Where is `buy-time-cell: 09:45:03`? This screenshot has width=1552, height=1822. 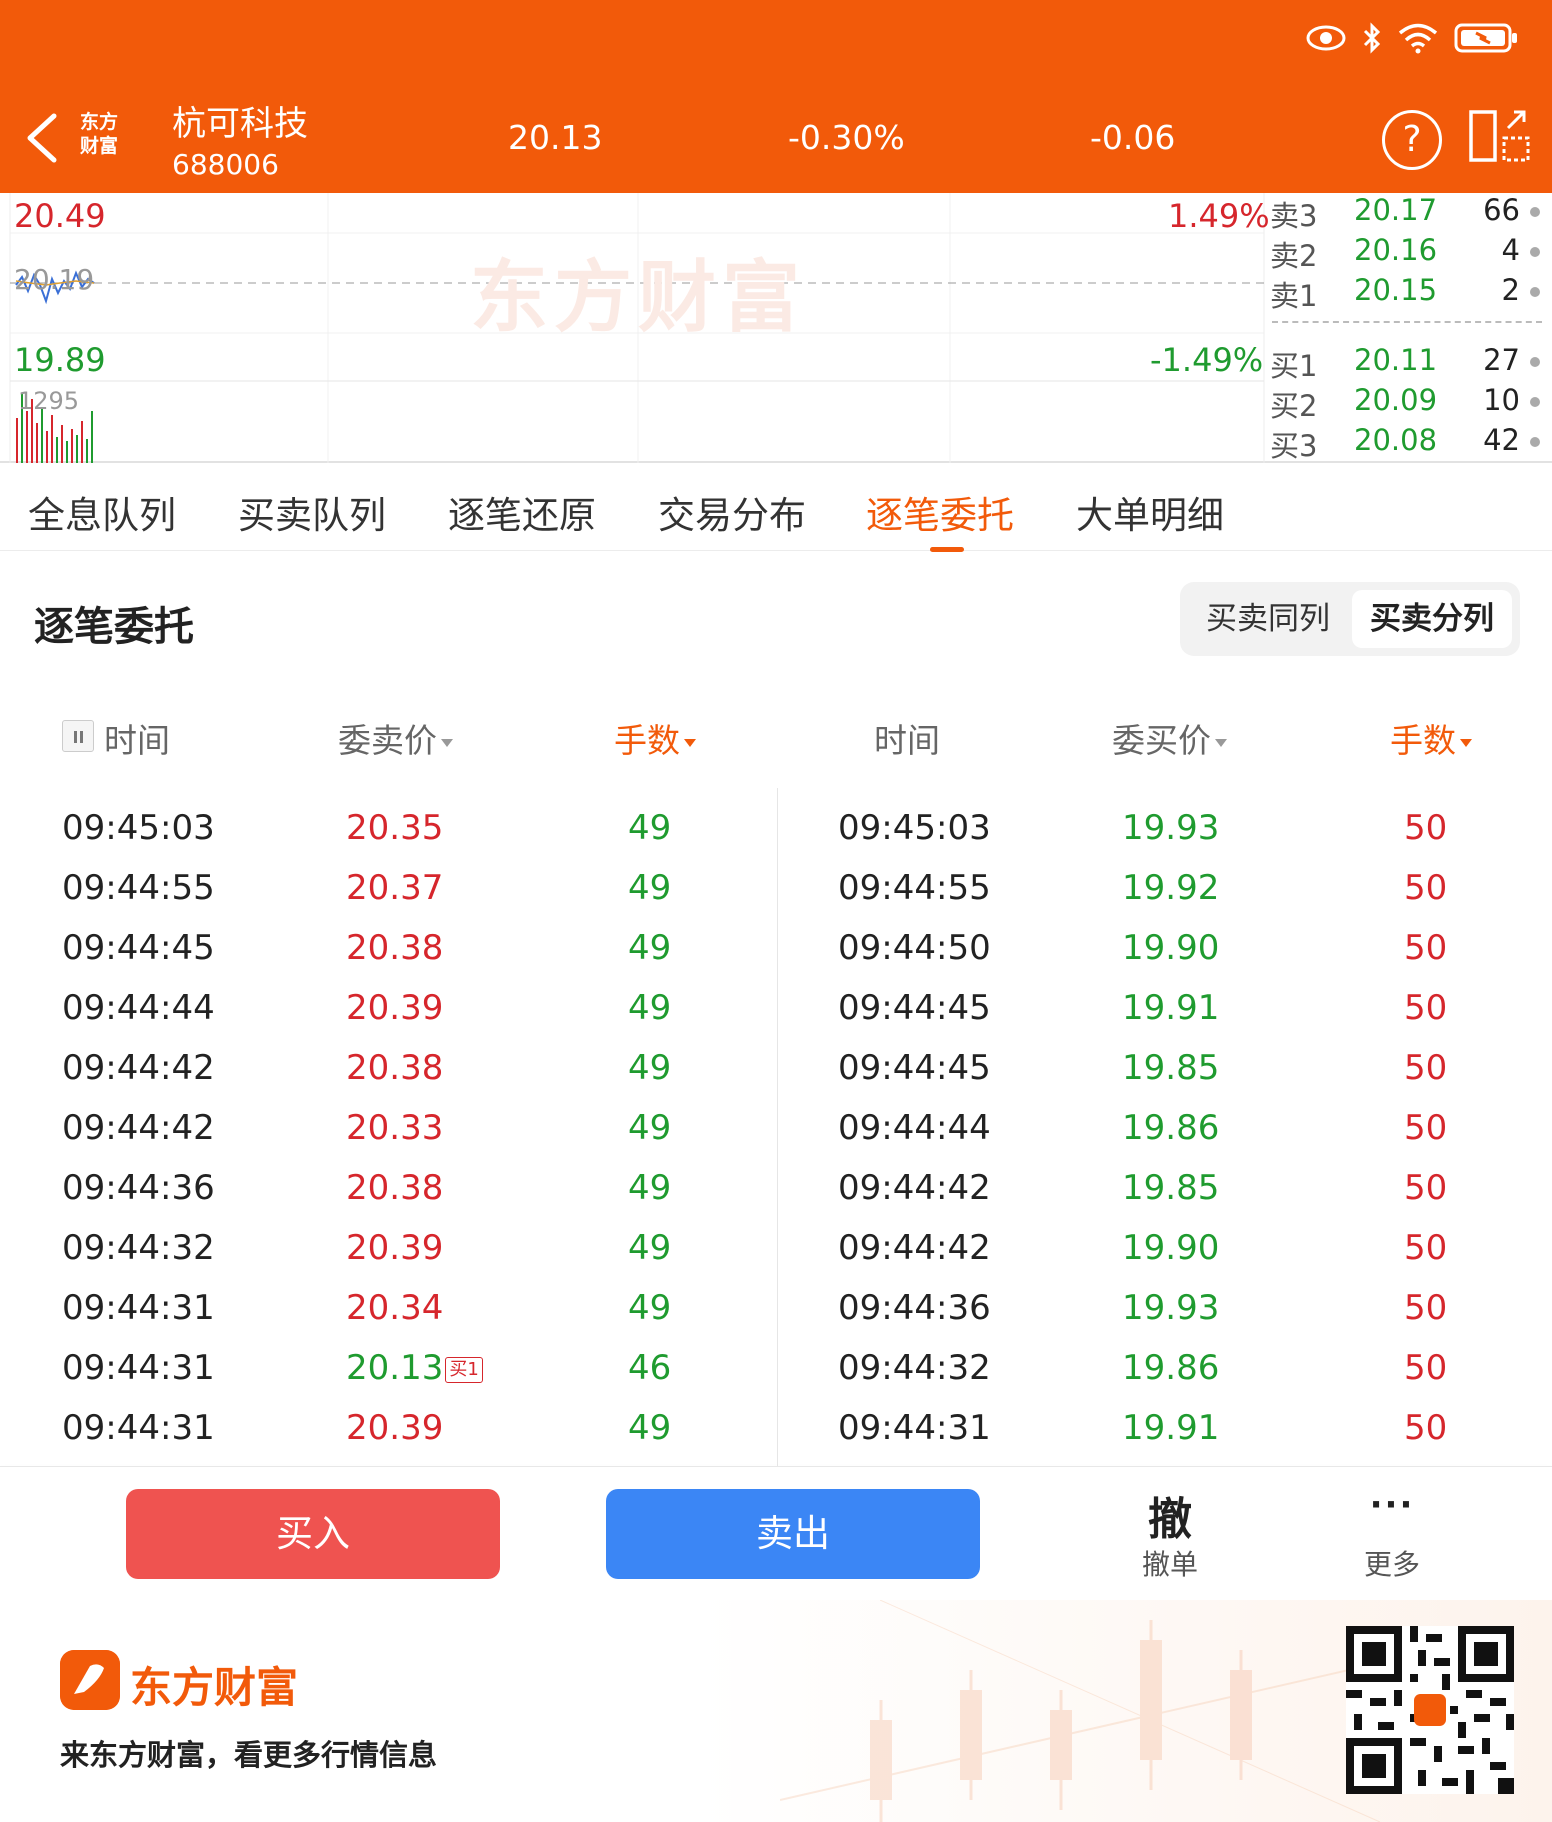 buy-time-cell: 09:45:03 is located at coordinates (914, 828).